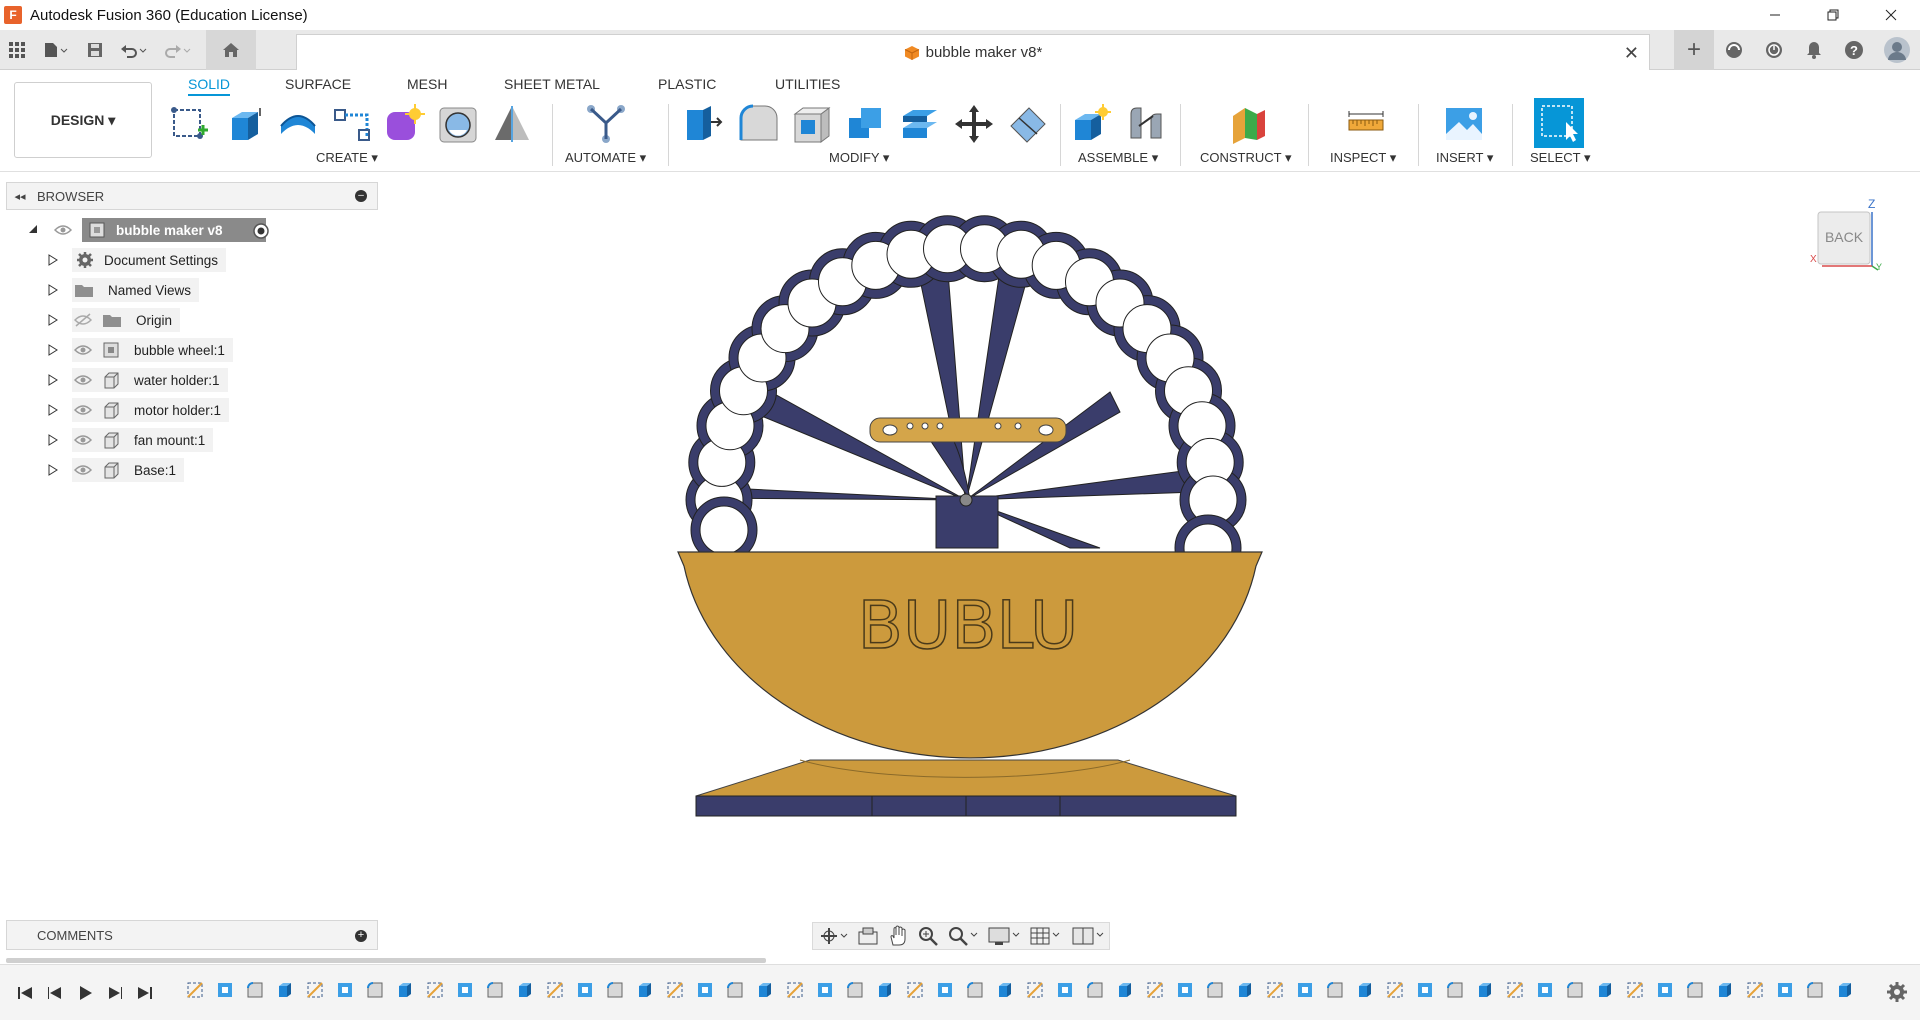 The width and height of the screenshot is (1920, 1020). Describe the element at coordinates (298, 124) in the screenshot. I see `revolve-icon` at that location.